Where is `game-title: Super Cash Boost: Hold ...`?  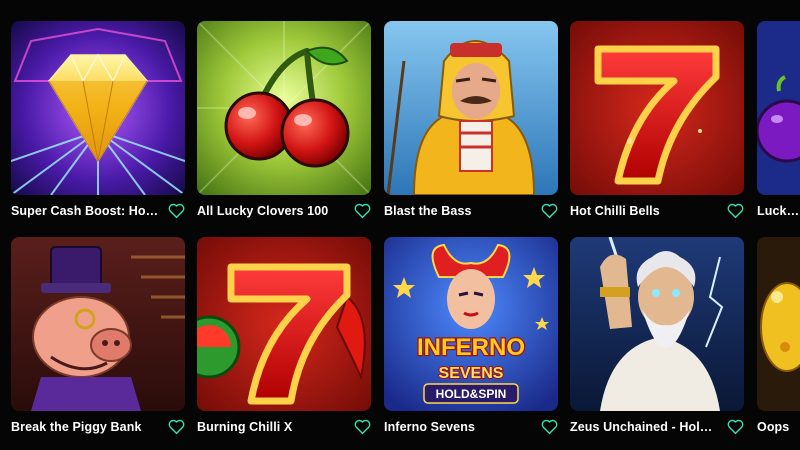
game-title: Super Cash Boost: Hold ... is located at coordinates (86, 211).